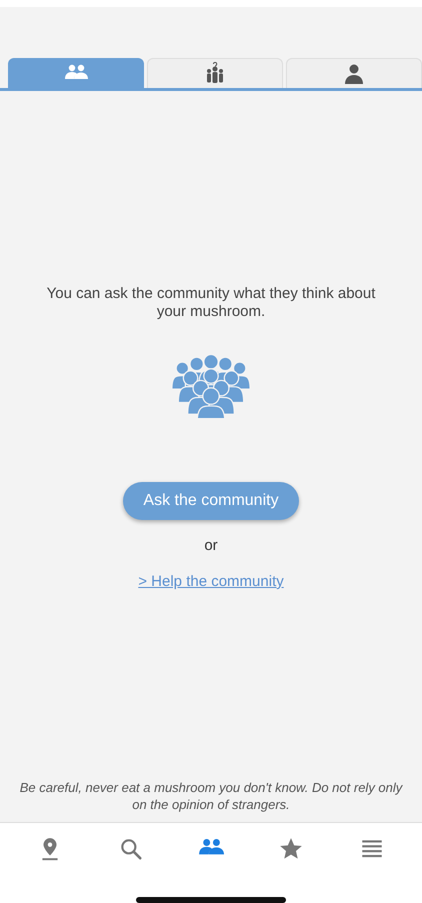 This screenshot has height=903, width=422. What do you see at coordinates (211, 303) in the screenshot?
I see `intro-text: You can ask the community what they think about your mushroom.` at bounding box center [211, 303].